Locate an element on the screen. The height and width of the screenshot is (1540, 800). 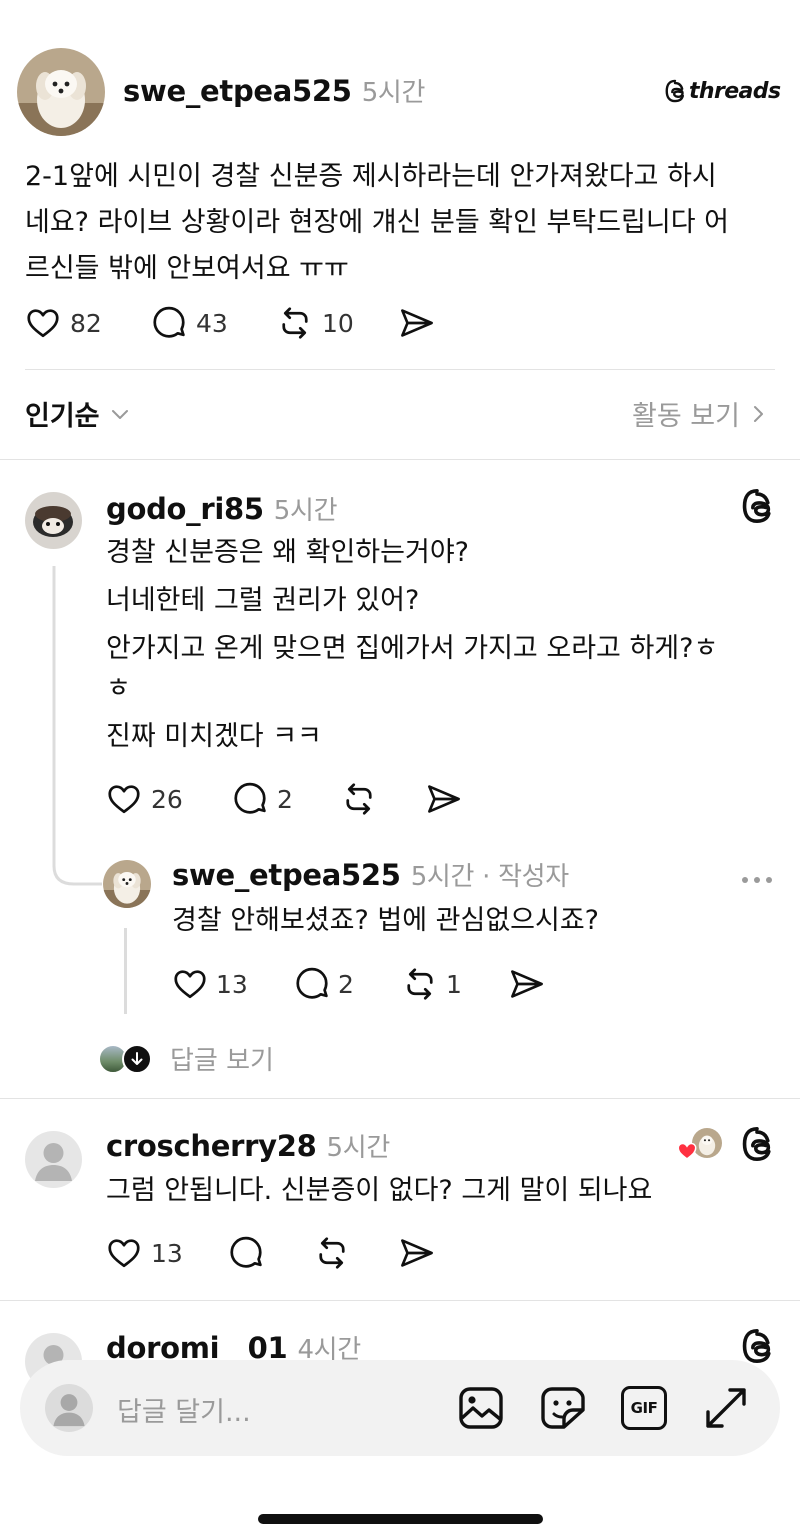
image-icon is located at coordinates (481, 1408).